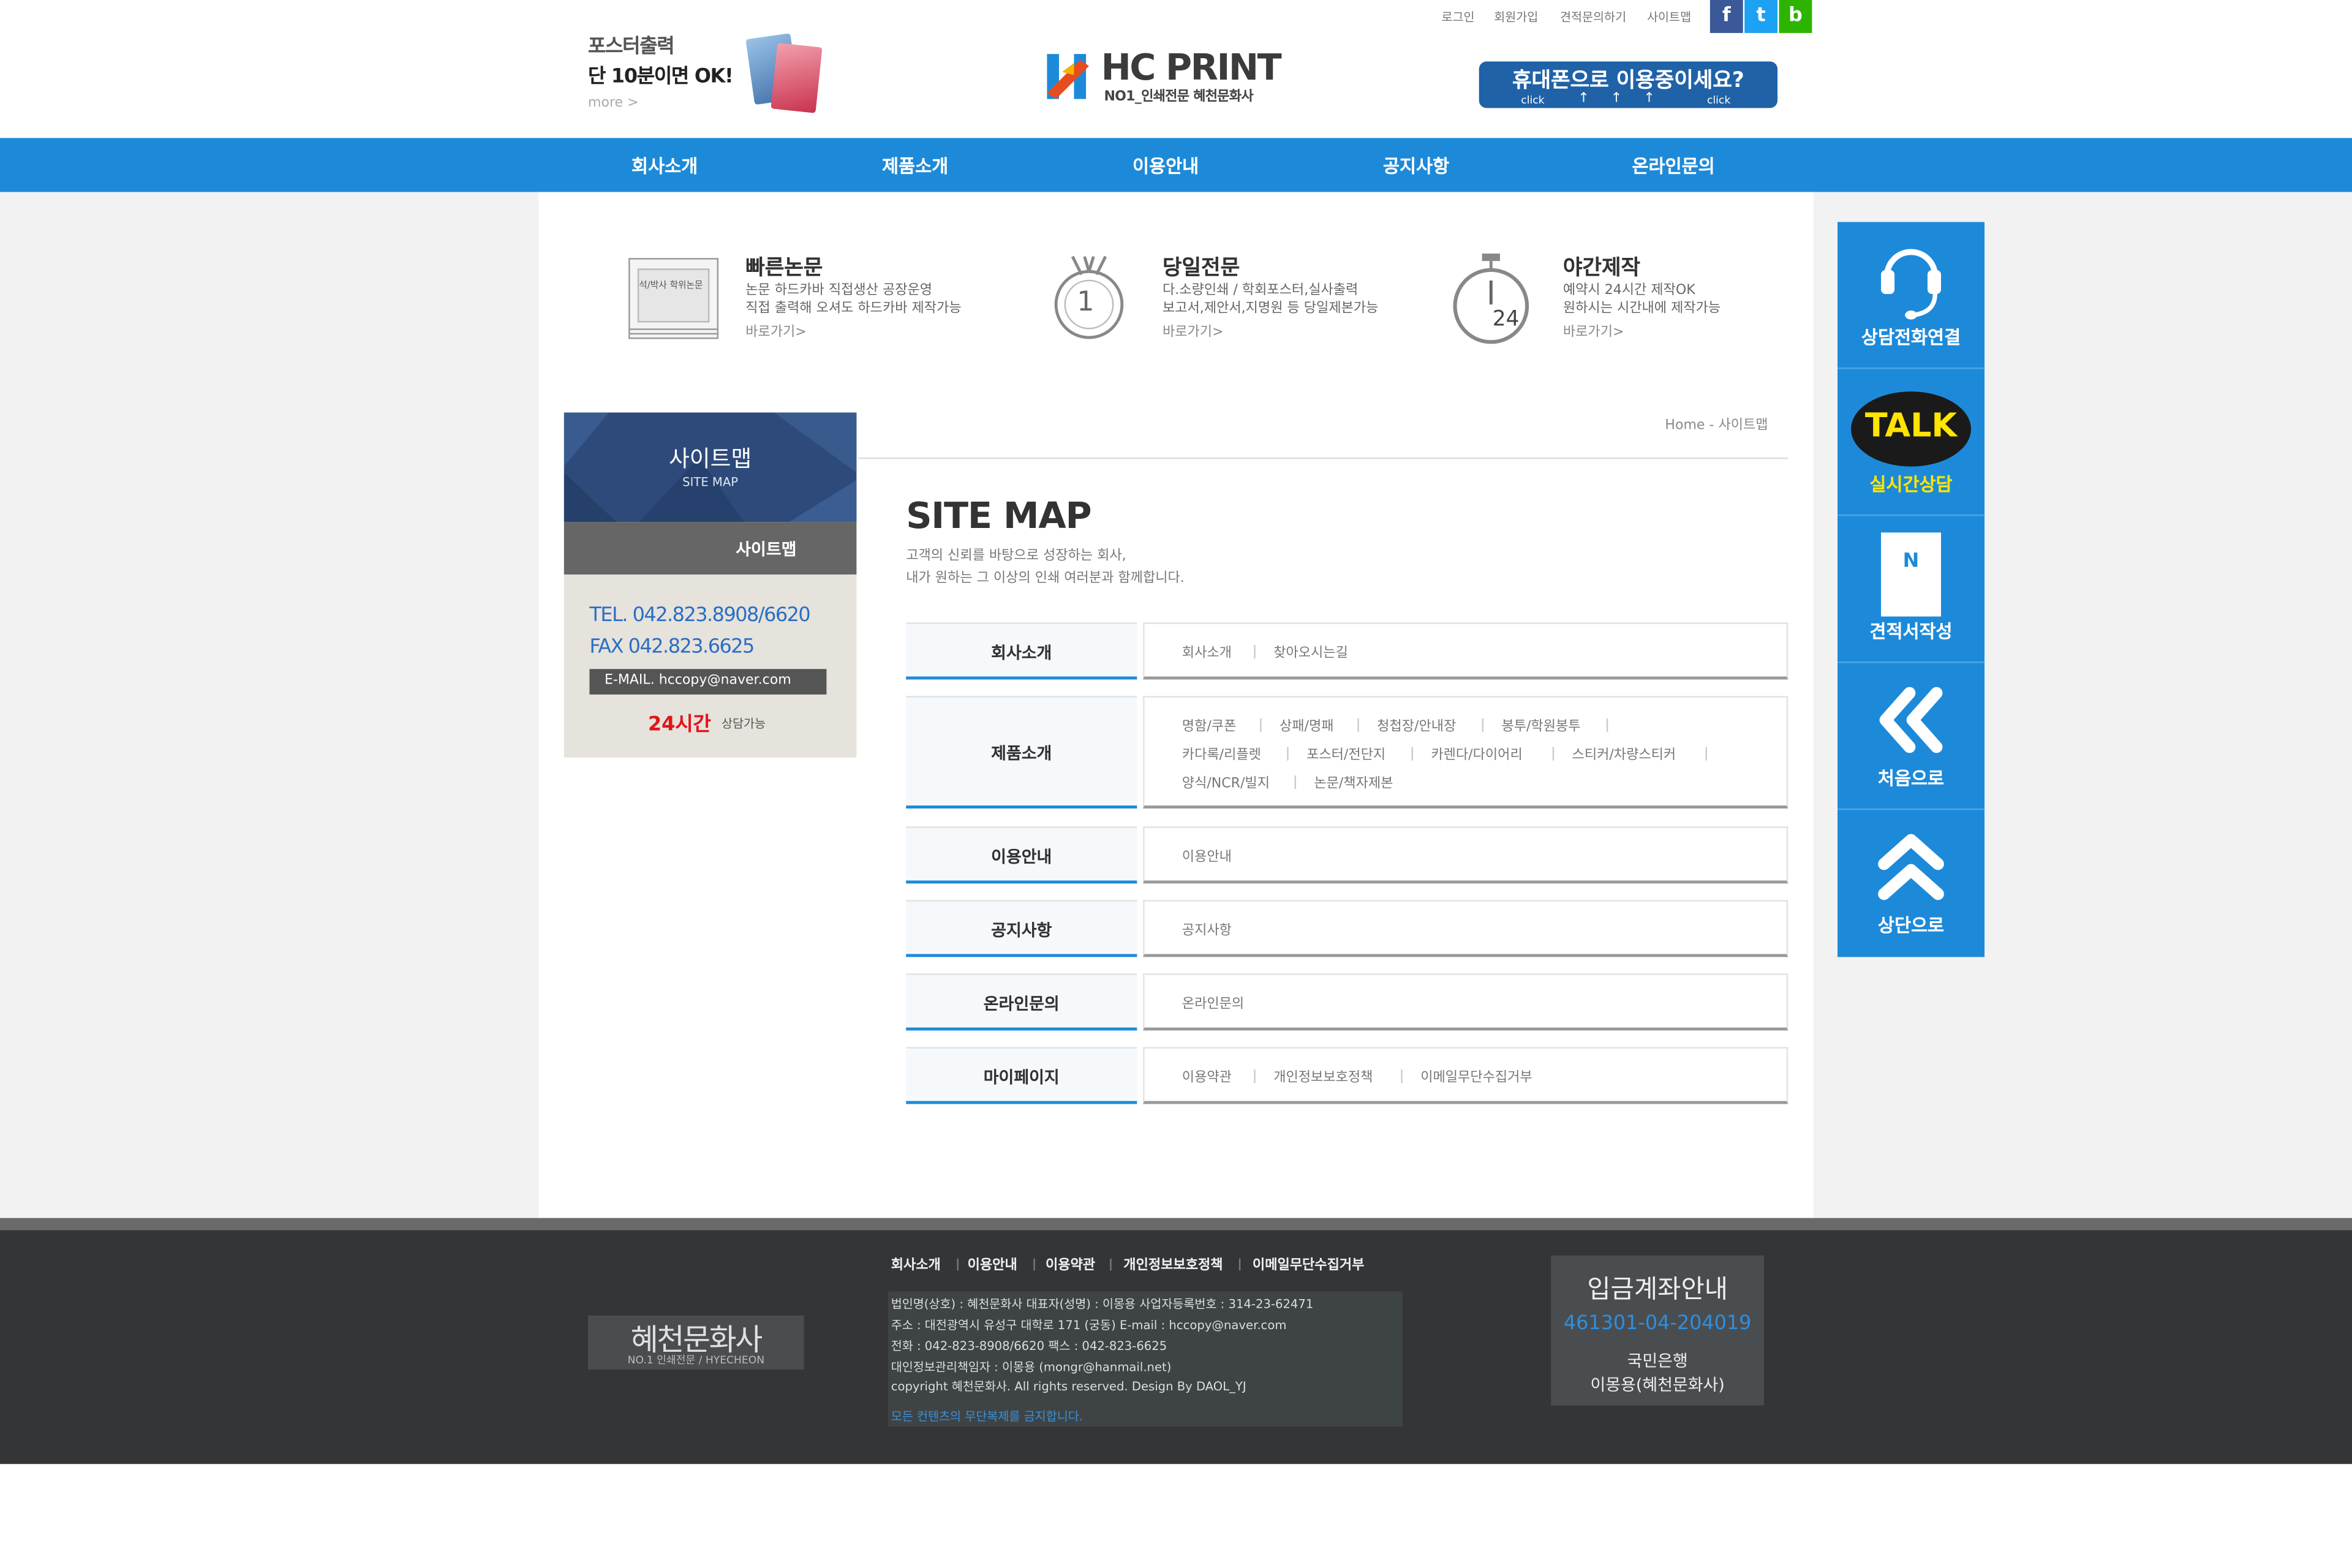 The image size is (2352, 1568). What do you see at coordinates (1911, 778) in the screenshot?
I see `quick-item-label: 처음으로` at bounding box center [1911, 778].